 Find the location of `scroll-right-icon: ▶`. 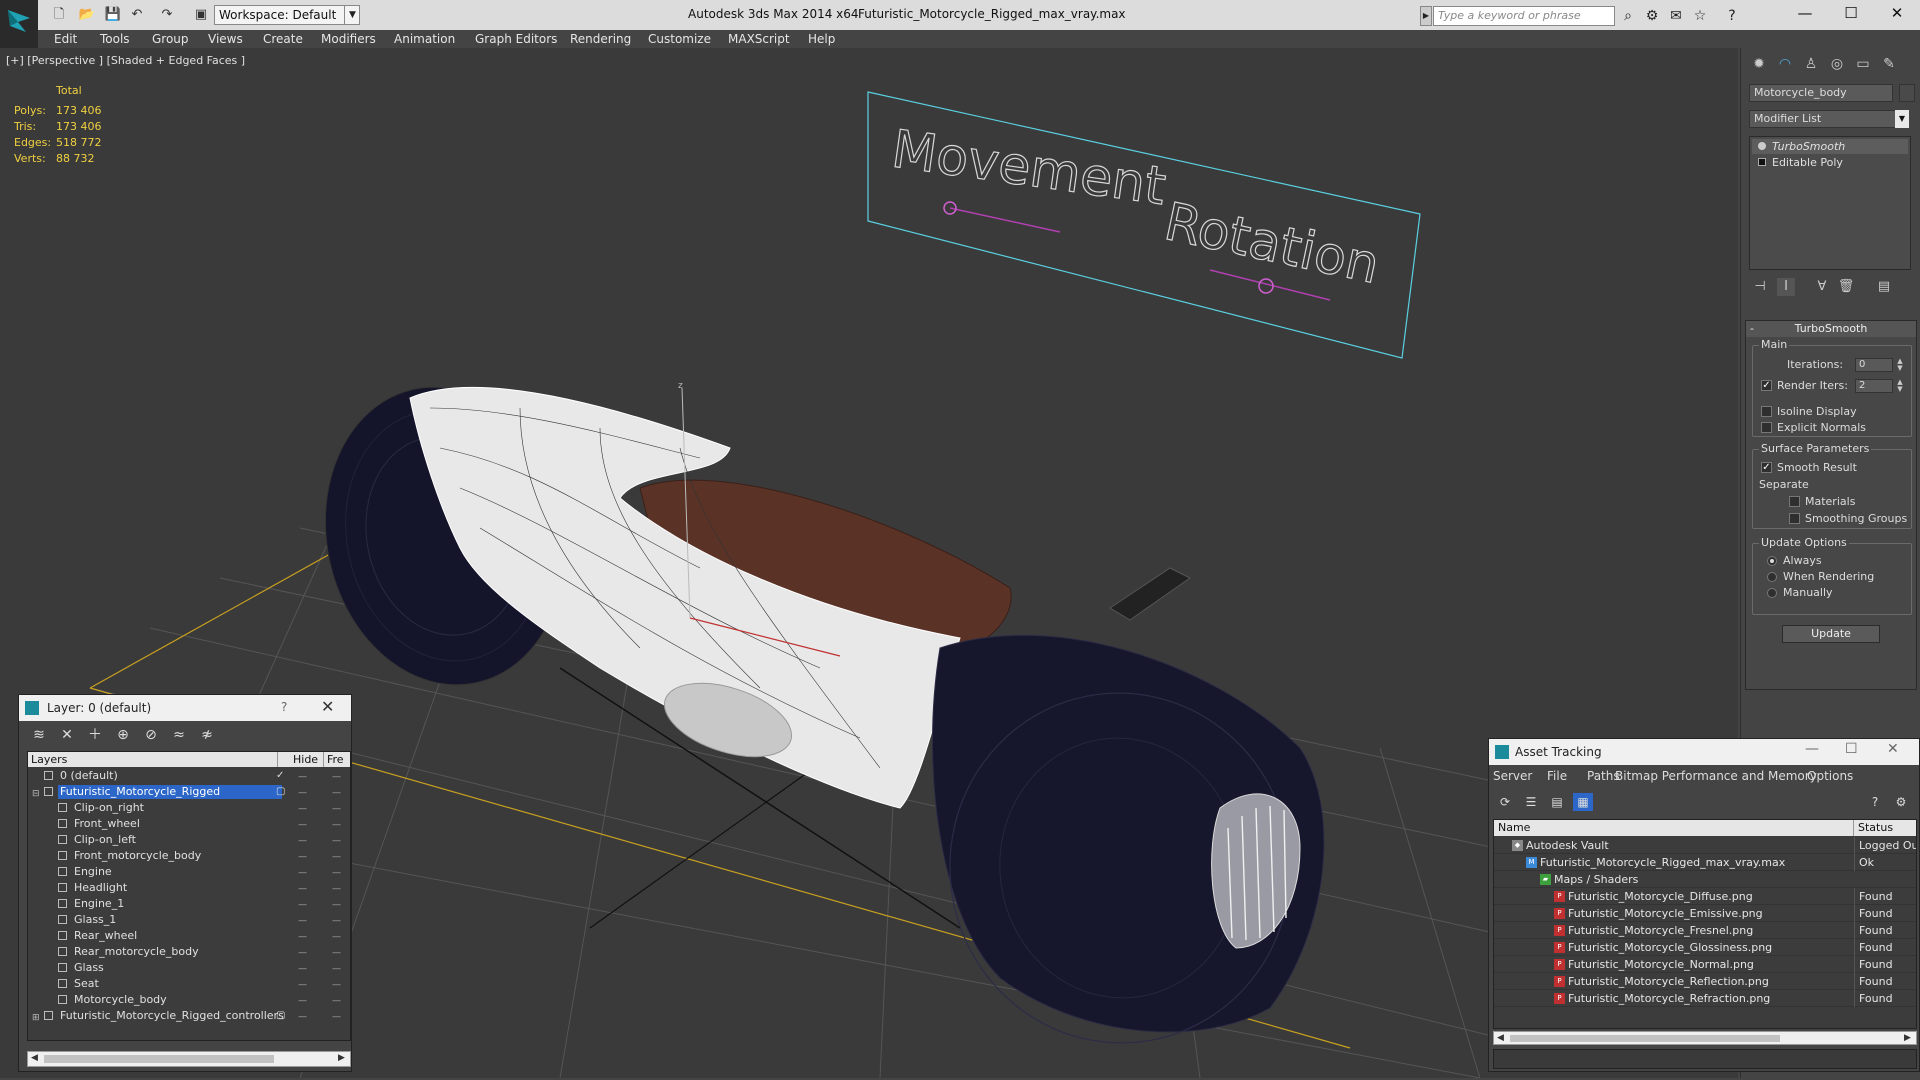

scroll-right-icon: ▶ is located at coordinates (341, 1058).